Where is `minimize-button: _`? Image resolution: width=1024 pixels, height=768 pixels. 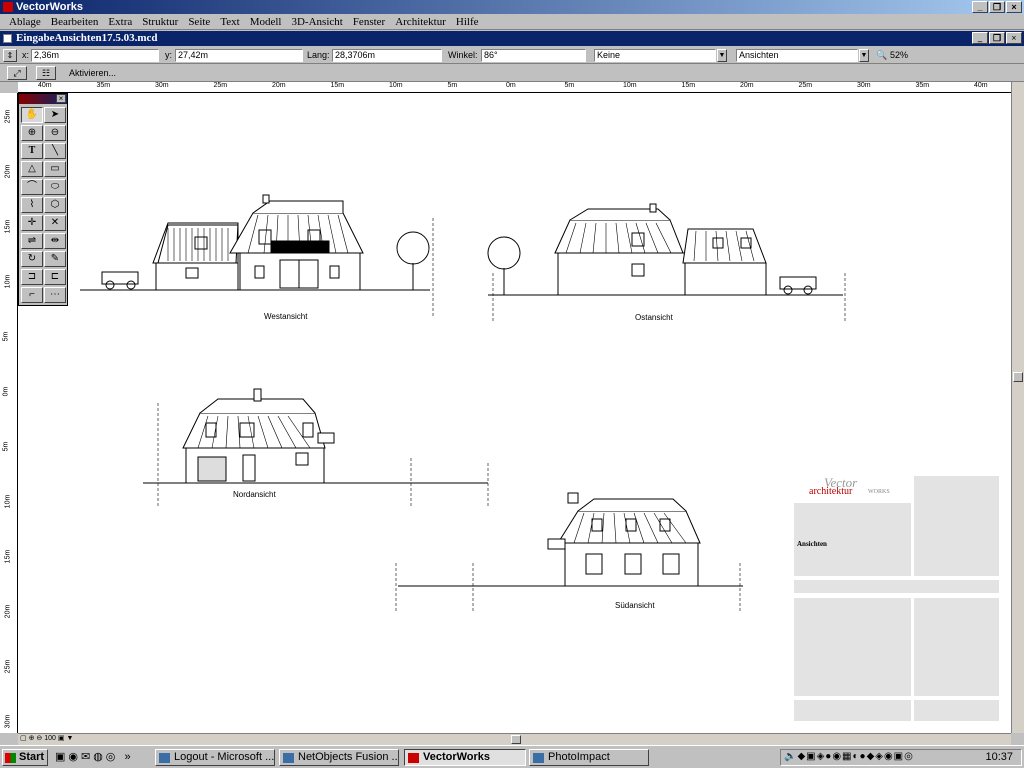 minimize-button: _ is located at coordinates (980, 7).